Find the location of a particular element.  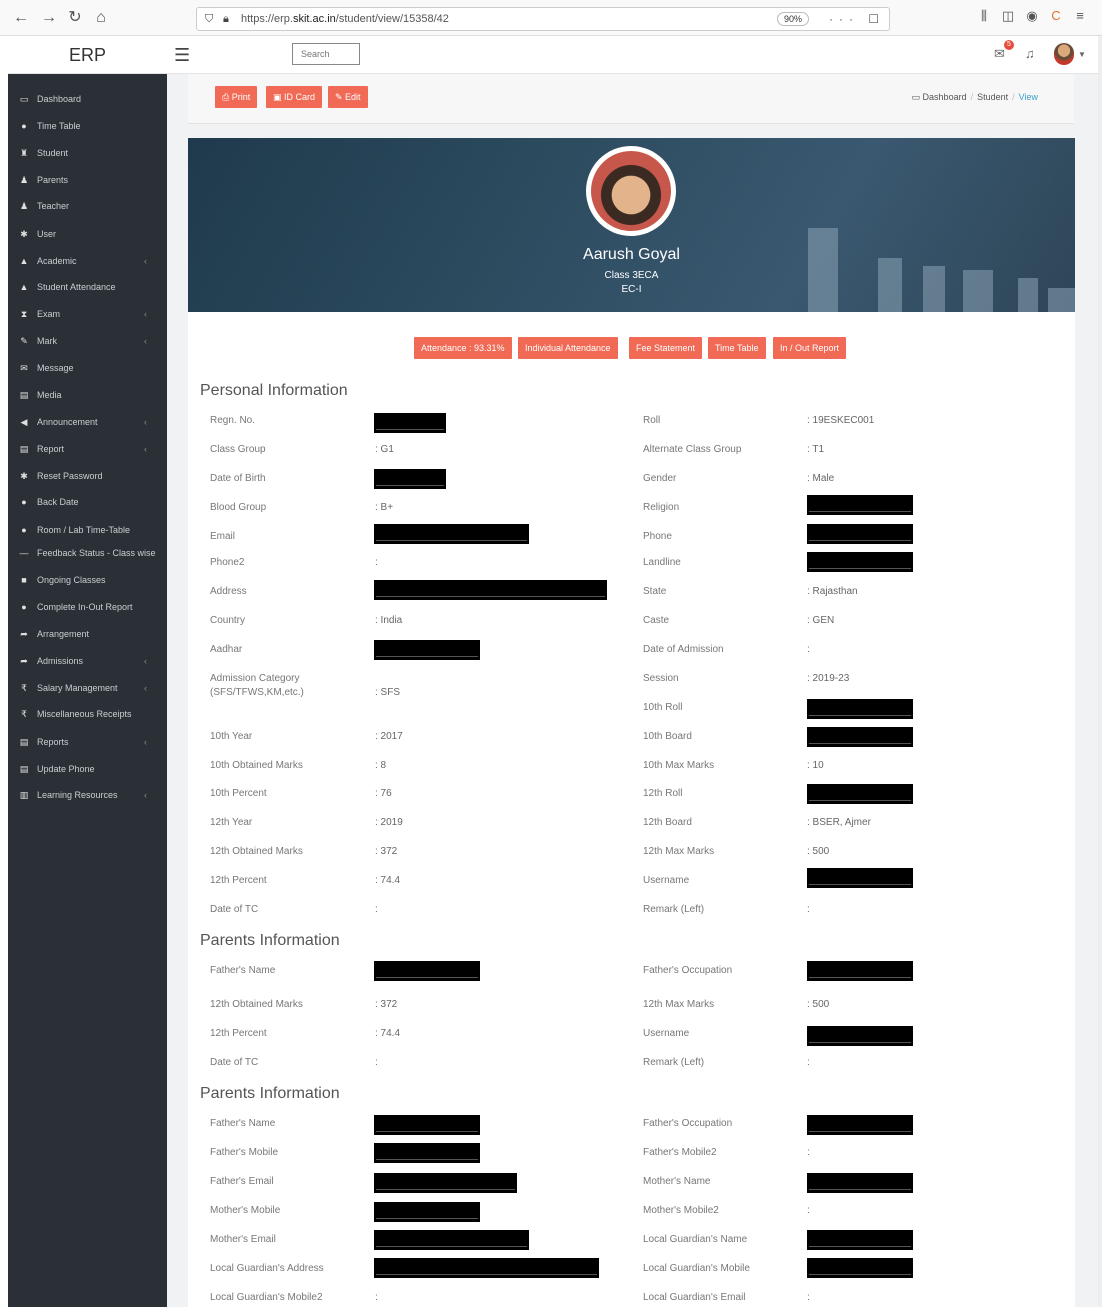

monitor-icon: ▭ is located at coordinates (24, 99).